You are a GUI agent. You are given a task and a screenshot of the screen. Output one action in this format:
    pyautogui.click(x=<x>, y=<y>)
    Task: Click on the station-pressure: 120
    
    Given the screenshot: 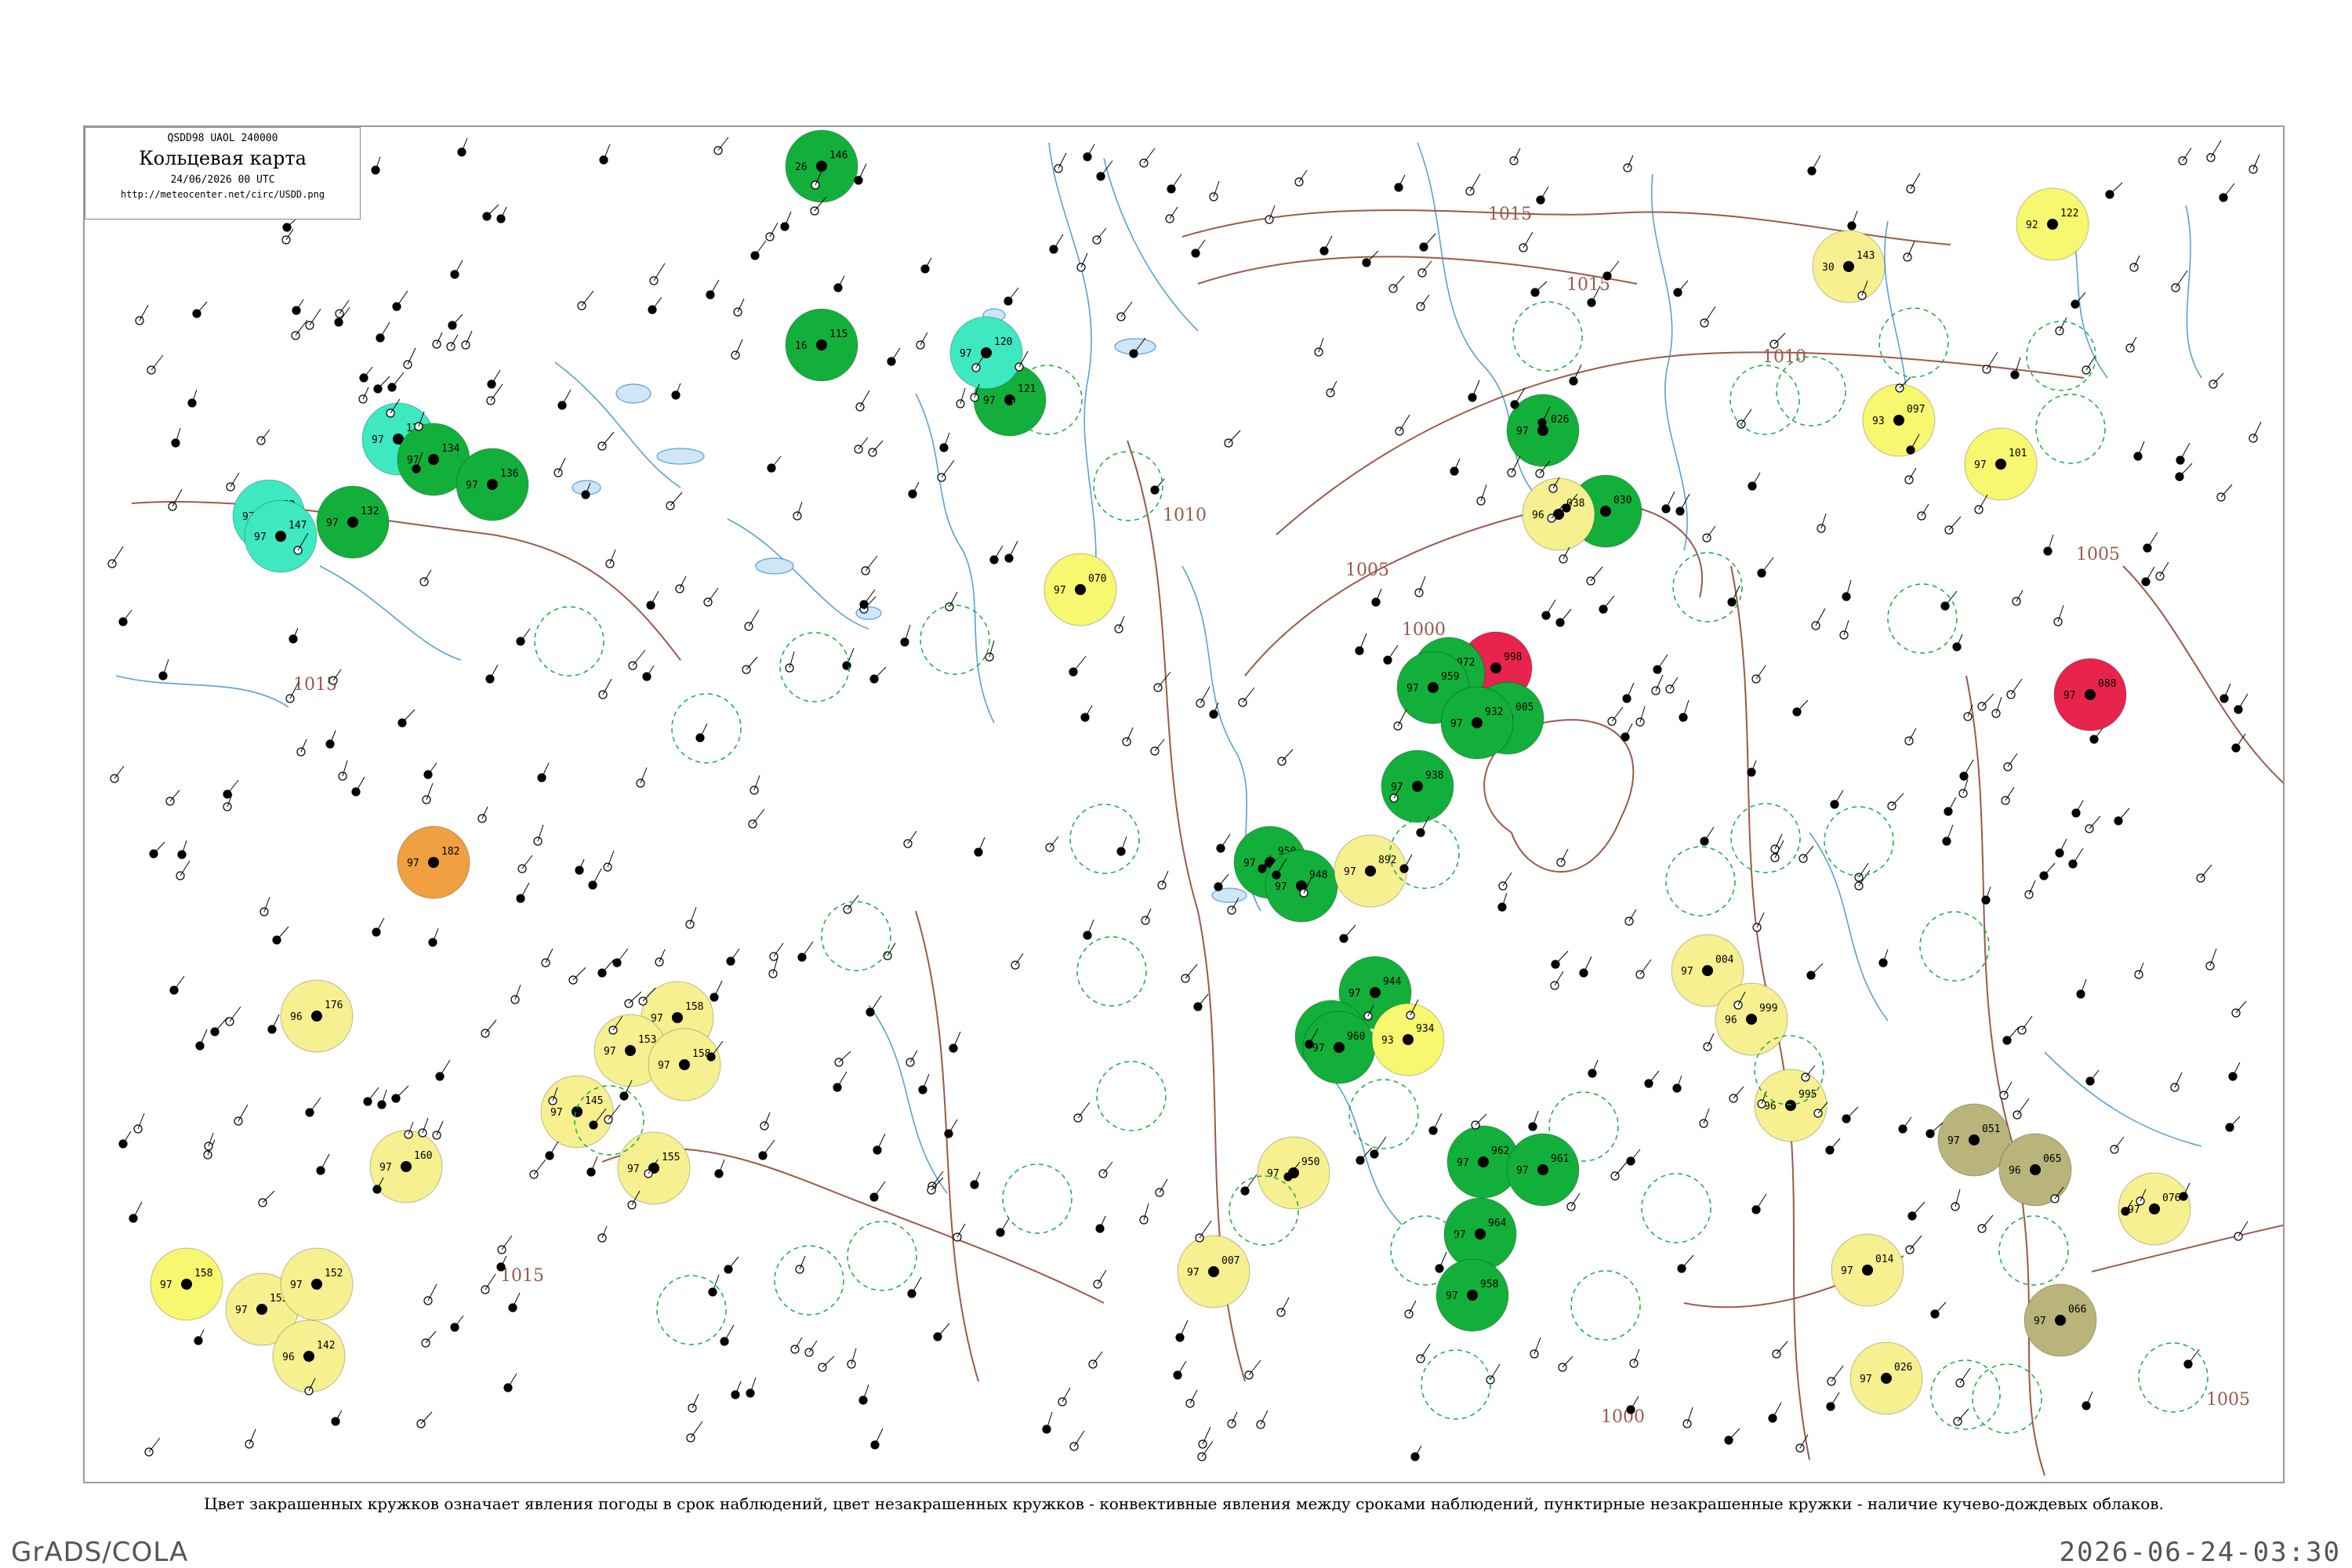 What is the action you would take?
    pyautogui.click(x=1003, y=342)
    